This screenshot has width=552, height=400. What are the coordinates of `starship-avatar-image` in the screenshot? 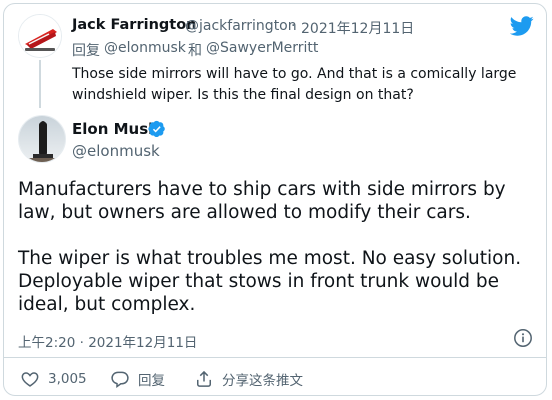 It's located at (42, 139).